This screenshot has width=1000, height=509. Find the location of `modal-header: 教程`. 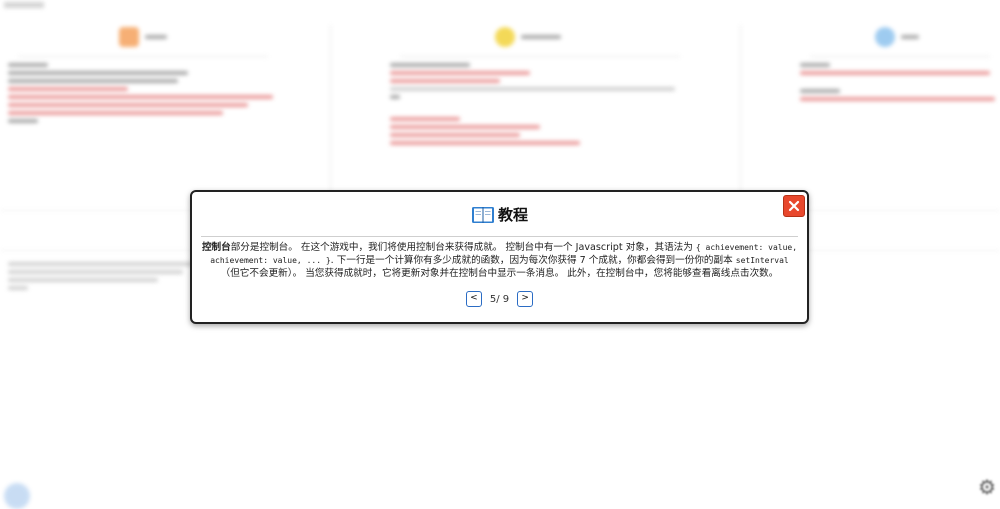

modal-header: 教程 is located at coordinates (499, 214).